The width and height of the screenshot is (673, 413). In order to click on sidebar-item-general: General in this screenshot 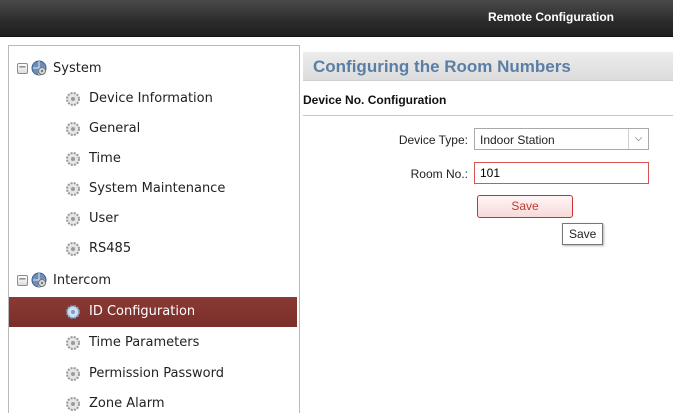, I will do `click(153, 129)`.